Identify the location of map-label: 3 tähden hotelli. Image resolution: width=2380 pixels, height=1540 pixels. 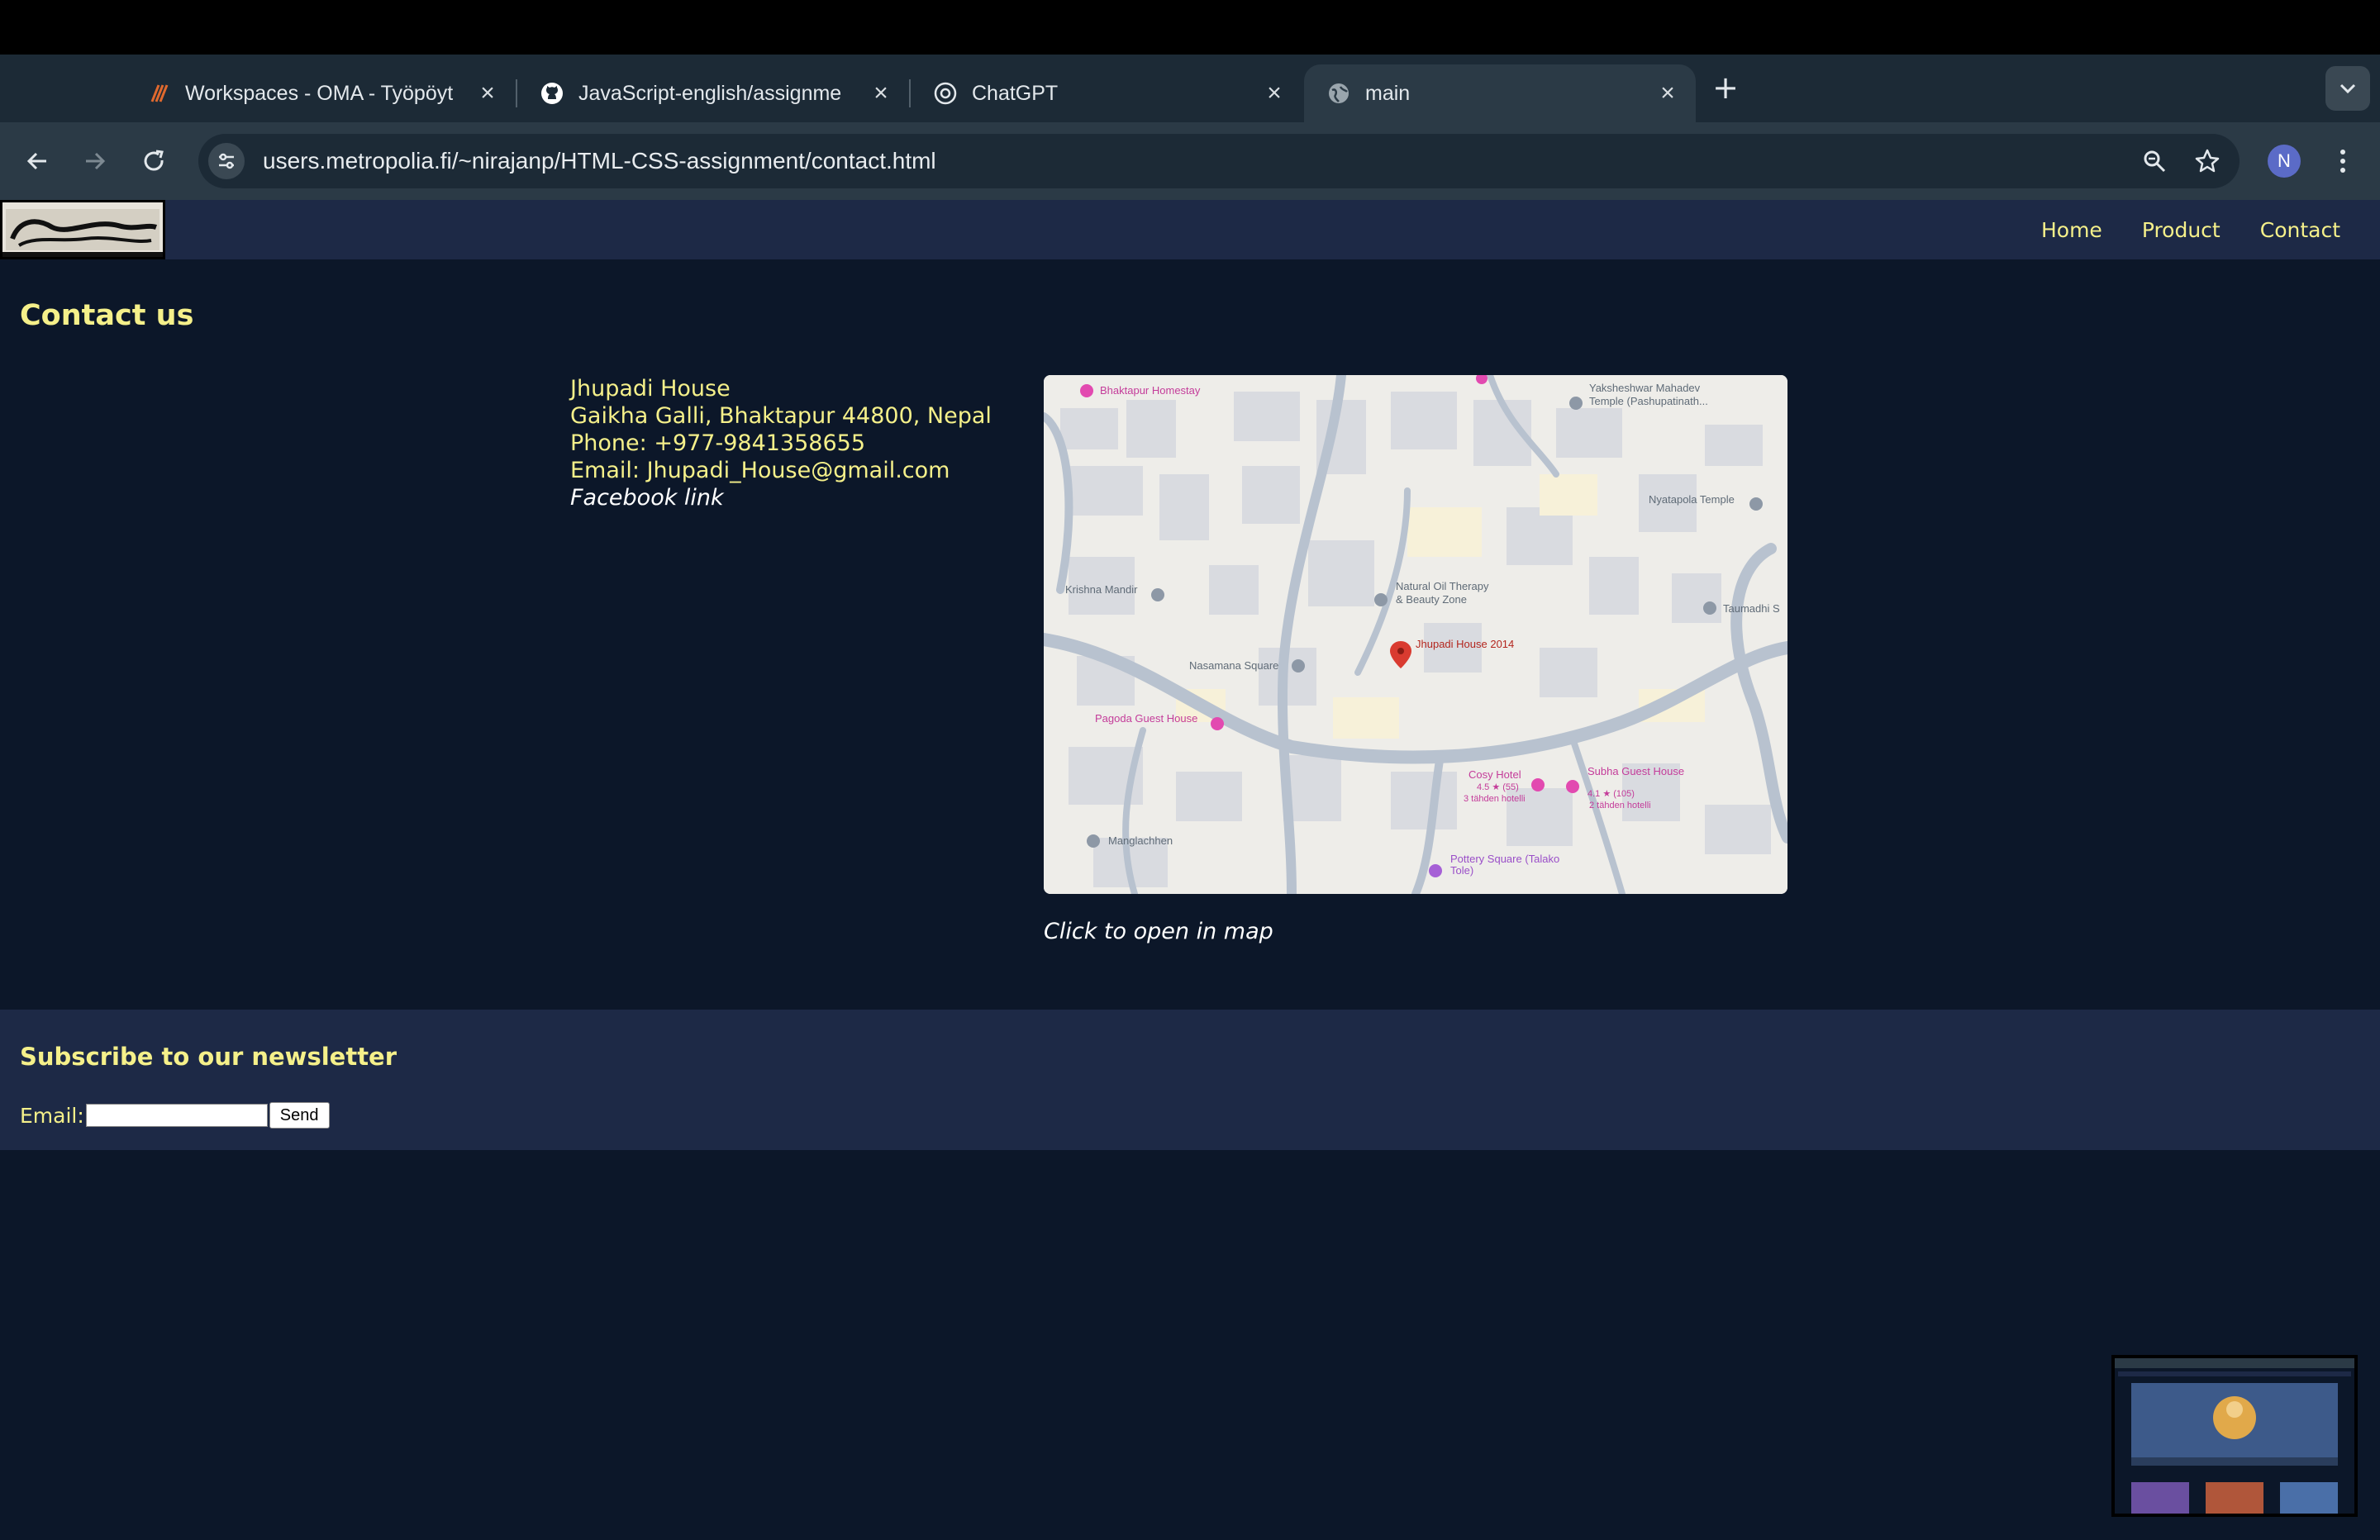
(1495, 799).